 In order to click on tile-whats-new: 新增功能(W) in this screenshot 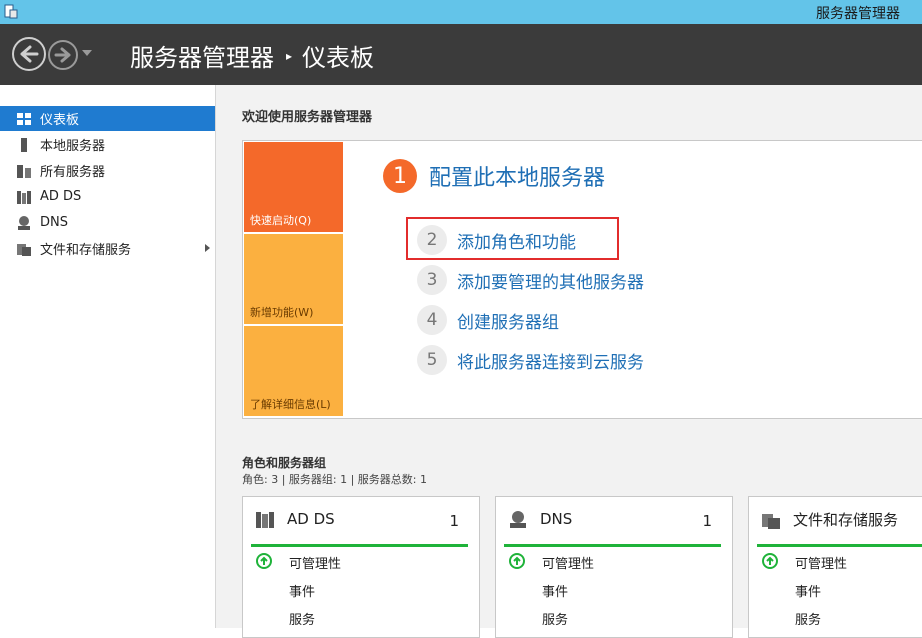, I will do `click(293, 279)`.